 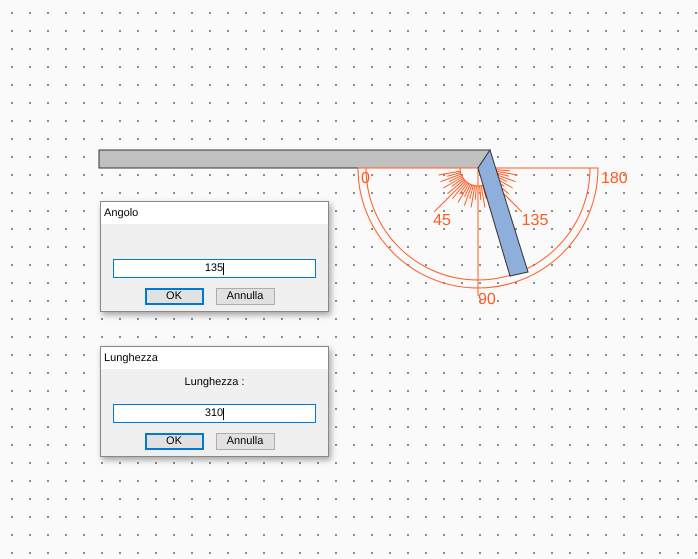 I want to click on angle-label: 90, so click(x=487, y=299).